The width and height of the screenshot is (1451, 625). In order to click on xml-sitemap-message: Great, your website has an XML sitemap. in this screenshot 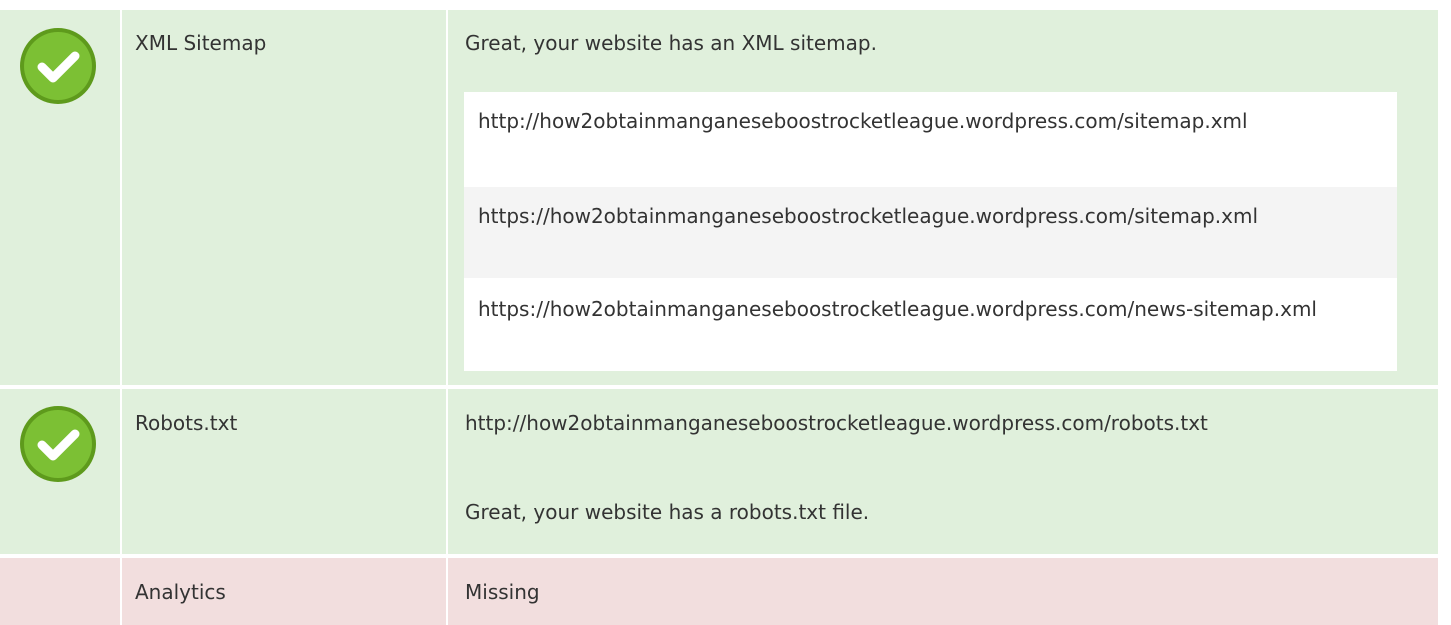, I will do `click(671, 43)`.